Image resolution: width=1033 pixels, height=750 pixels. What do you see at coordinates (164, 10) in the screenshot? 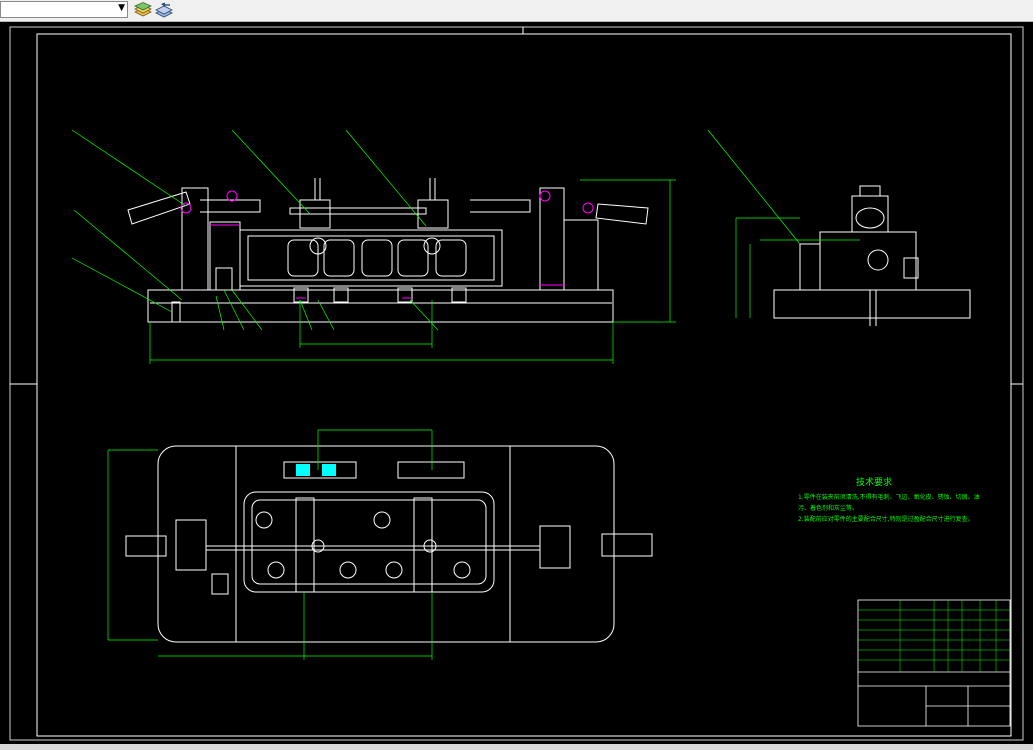
I see `layer-previous-icon` at bounding box center [164, 10].